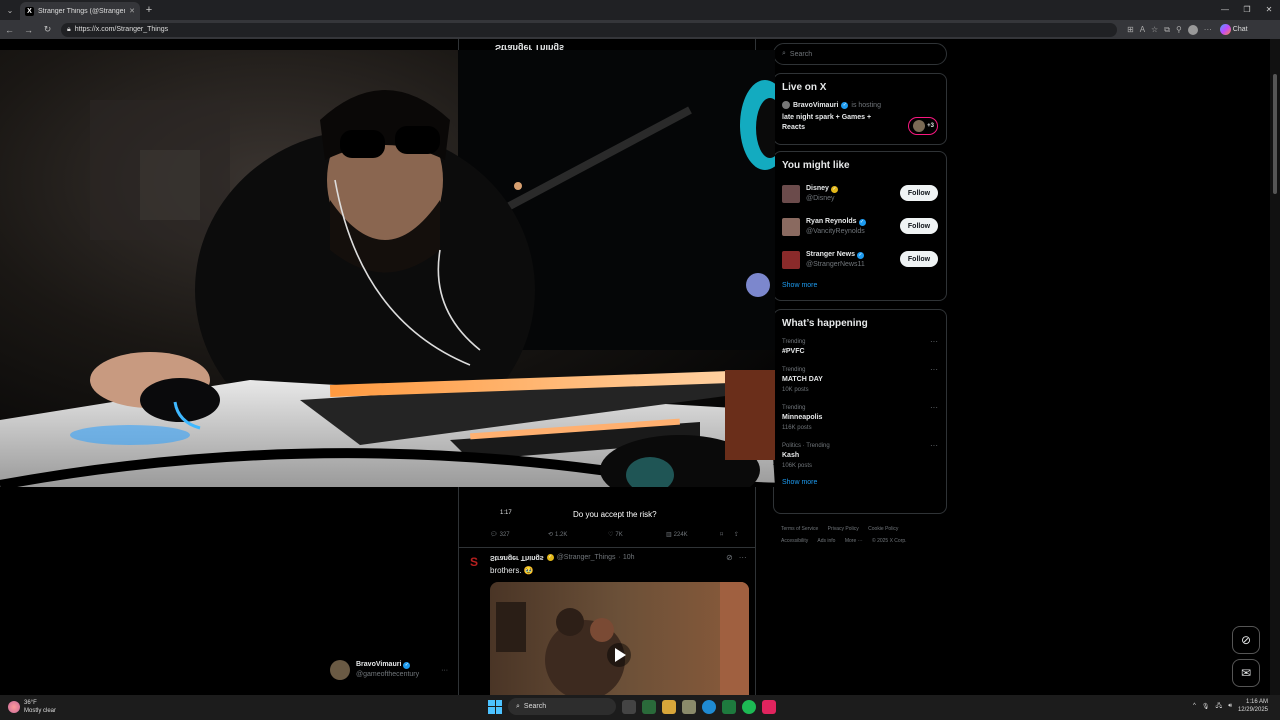  Describe the element at coordinates (837, 123) in the screenshot. I see `live-title: late night spark + Games + Reacts` at that location.